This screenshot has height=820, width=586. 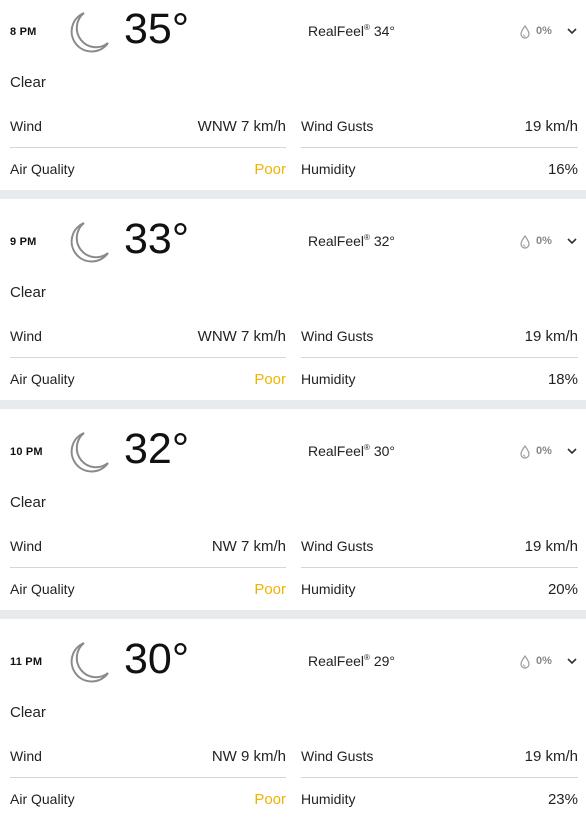 I want to click on humidity-value: 20%, so click(x=562, y=589).